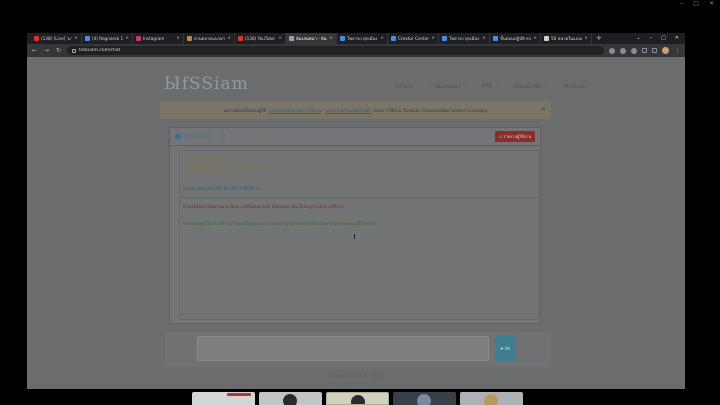  I want to click on notice-text-before: ผลงานต้องเป็นของผู้ใช้, so click(245, 111).